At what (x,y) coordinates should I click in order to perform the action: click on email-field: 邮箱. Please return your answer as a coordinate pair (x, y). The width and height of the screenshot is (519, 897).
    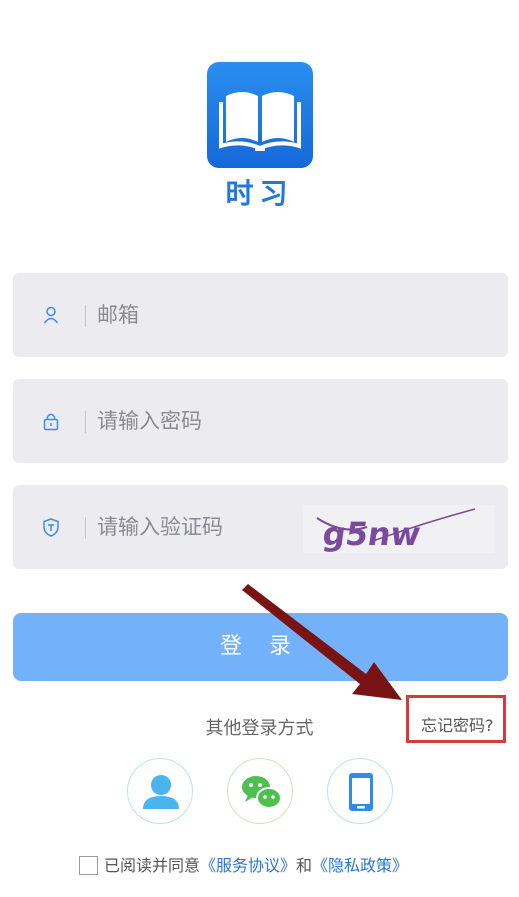
    Looking at the image, I should click on (260, 315).